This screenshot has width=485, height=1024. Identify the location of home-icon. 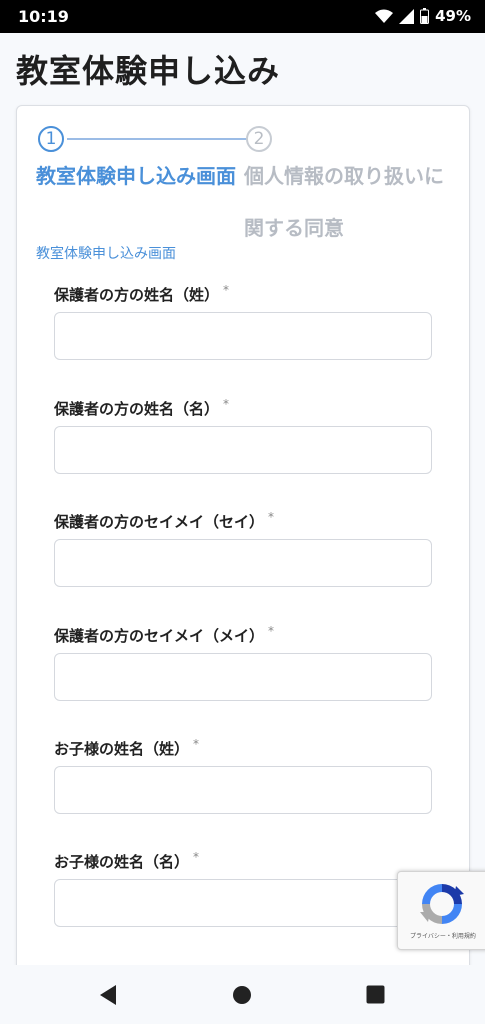
(242, 997).